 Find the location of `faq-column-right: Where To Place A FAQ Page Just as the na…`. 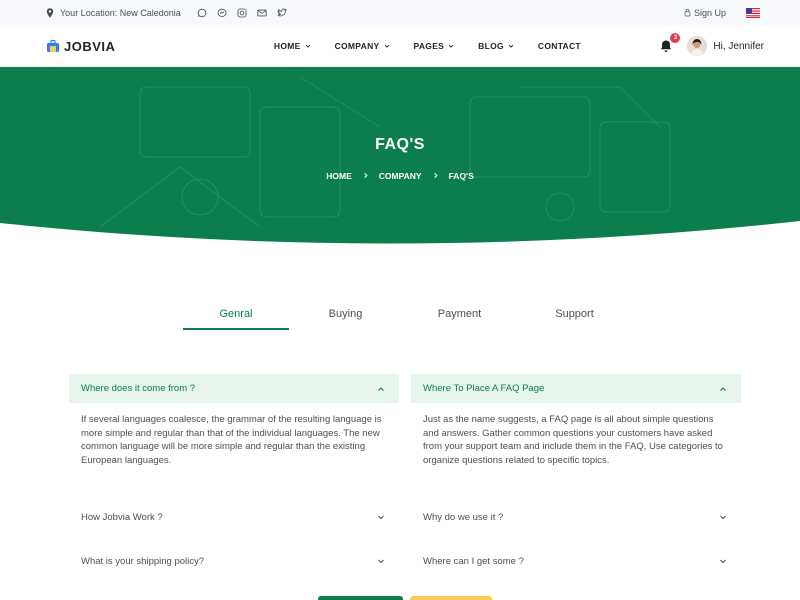

faq-column-right: Where To Place A FAQ Page Just as the na… is located at coordinates (576, 478).